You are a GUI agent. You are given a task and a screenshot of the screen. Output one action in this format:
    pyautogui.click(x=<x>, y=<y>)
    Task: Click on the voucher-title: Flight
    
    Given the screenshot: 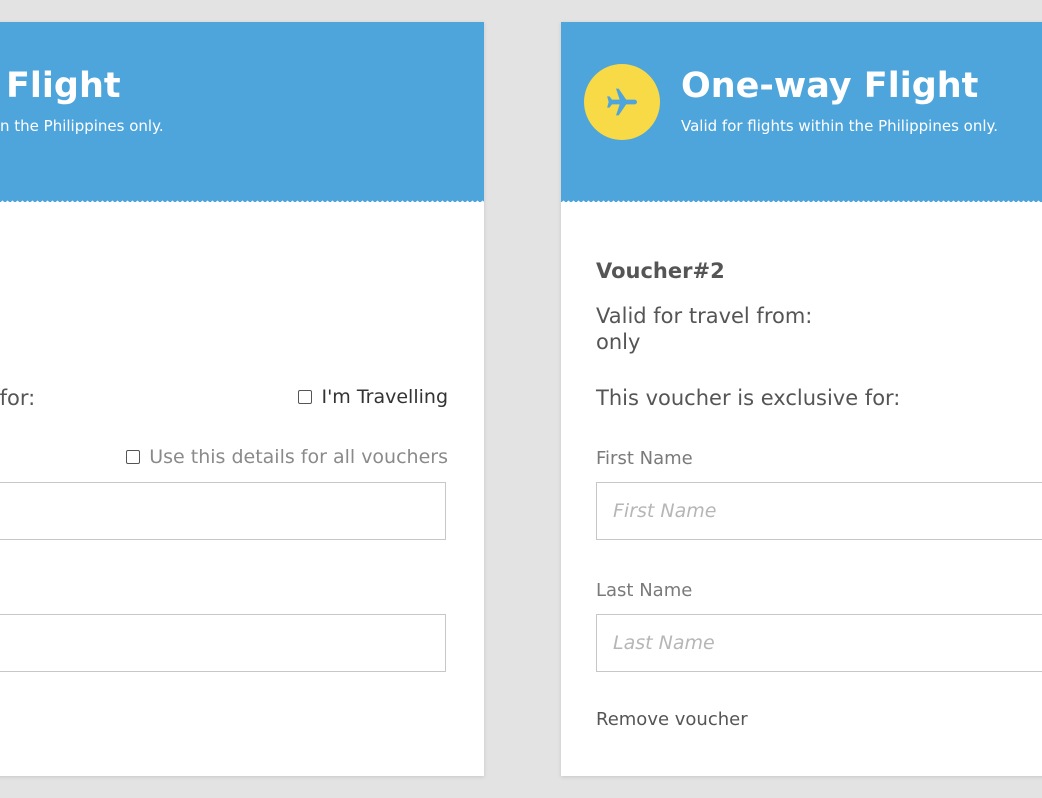 What is the action you would take?
    pyautogui.click(x=63, y=86)
    